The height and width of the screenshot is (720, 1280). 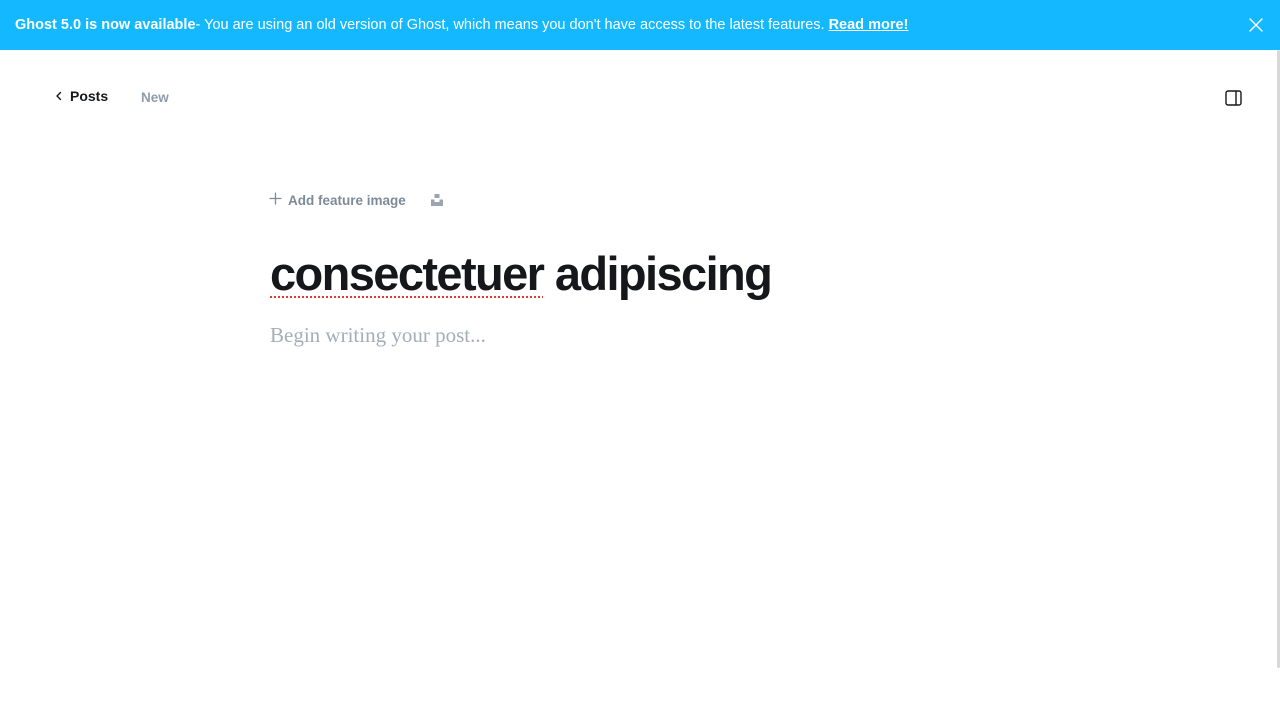 I want to click on plus-icon, so click(x=275, y=200).